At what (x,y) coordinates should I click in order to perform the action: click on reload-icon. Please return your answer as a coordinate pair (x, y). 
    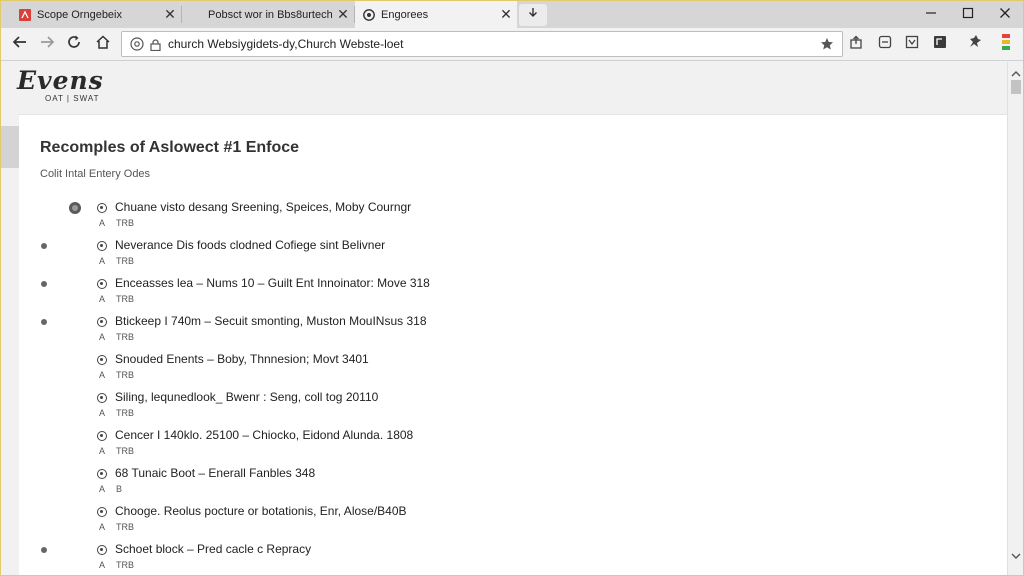
    Looking at the image, I should click on (74, 44).